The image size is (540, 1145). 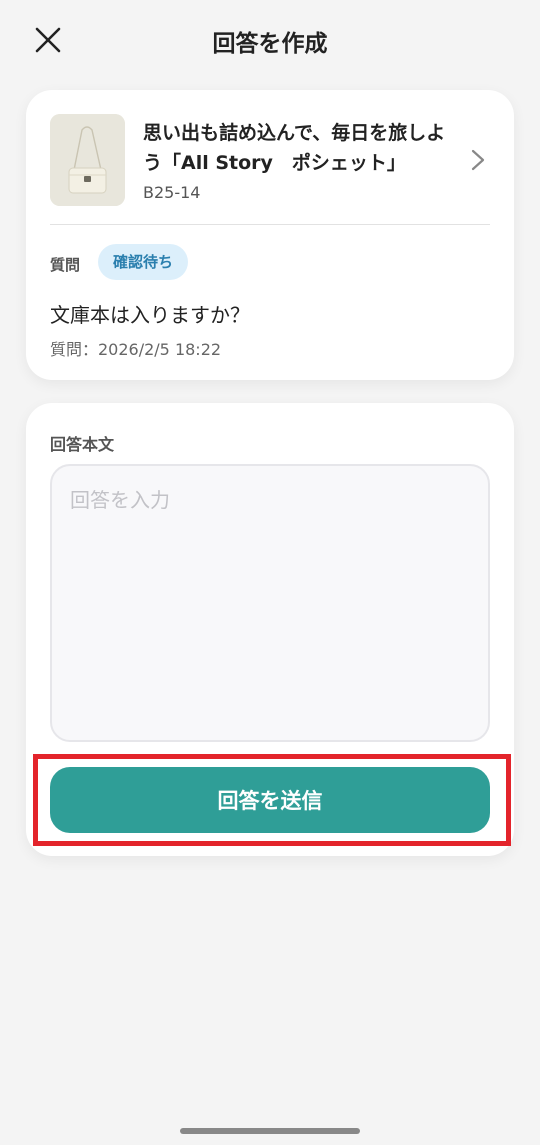 What do you see at coordinates (136, 349) in the screenshot?
I see `question-date: 質問：2026/2/5 18:22` at bounding box center [136, 349].